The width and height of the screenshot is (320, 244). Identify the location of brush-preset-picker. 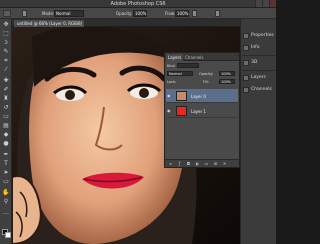
(24, 13).